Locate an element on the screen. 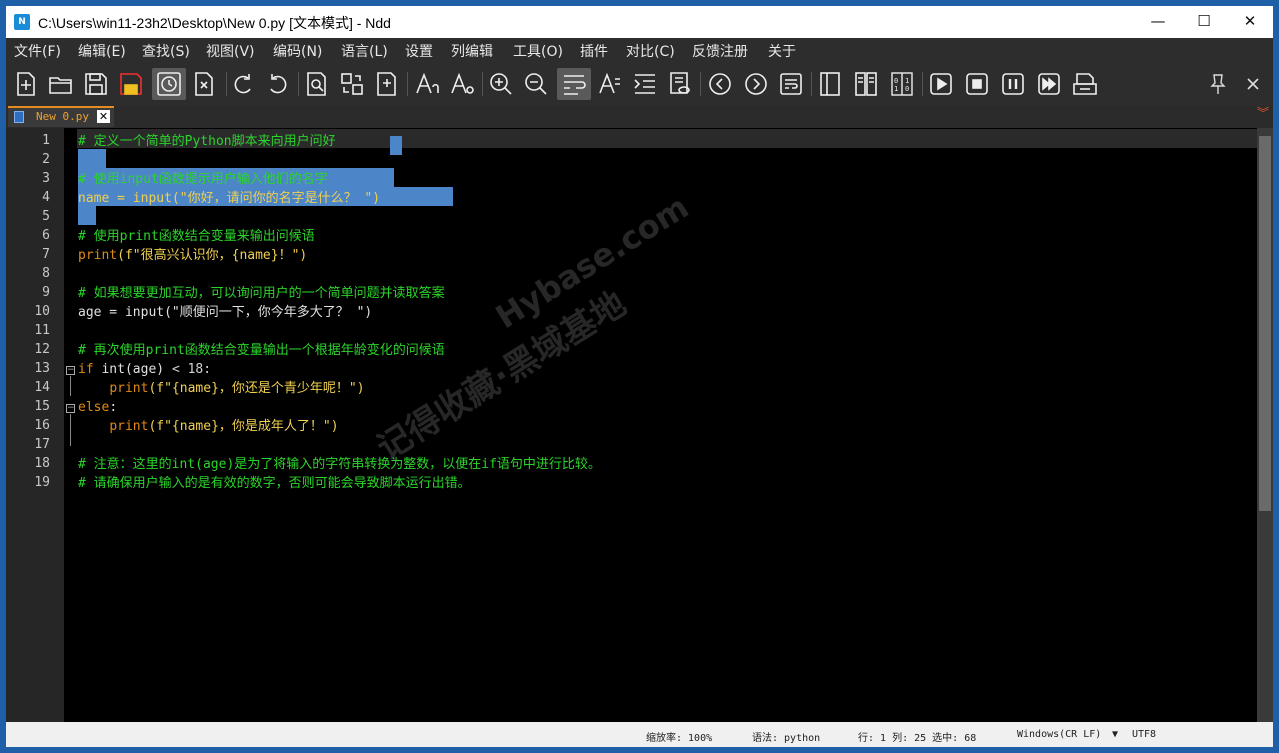 This screenshot has height=753, width=1279. menu-column-edit: 列编辑 is located at coordinates (472, 51).